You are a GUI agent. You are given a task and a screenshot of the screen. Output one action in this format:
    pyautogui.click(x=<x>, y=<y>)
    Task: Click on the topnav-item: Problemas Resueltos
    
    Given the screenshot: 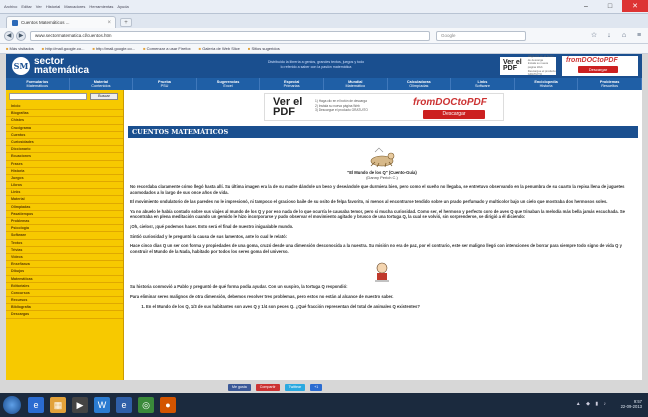 What is the action you would take?
    pyautogui.click(x=610, y=84)
    